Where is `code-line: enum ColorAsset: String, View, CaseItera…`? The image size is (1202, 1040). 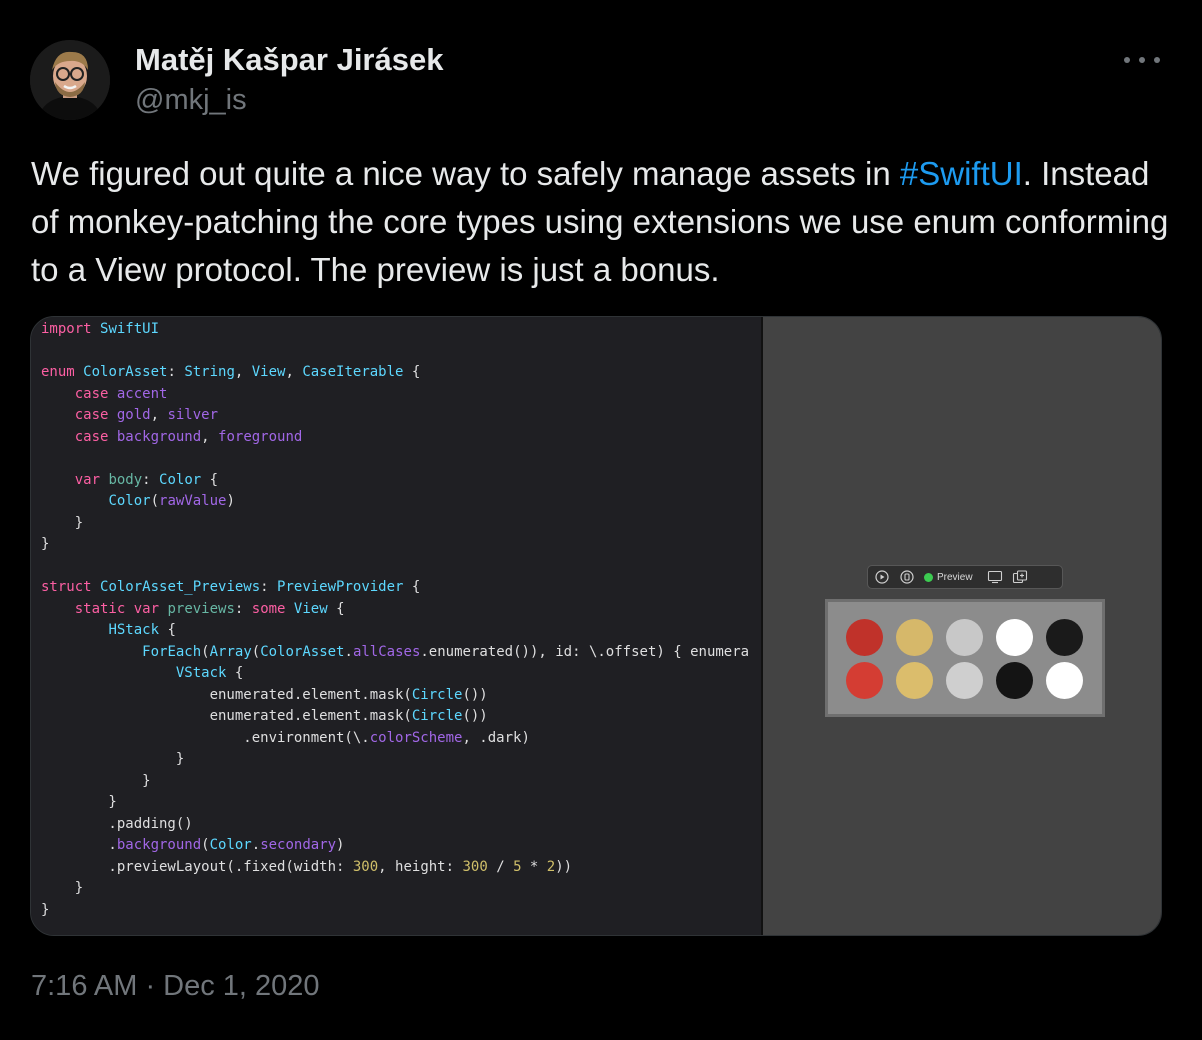
code-line: enum ColorAsset: String, View, CaseItera… is located at coordinates (231, 372).